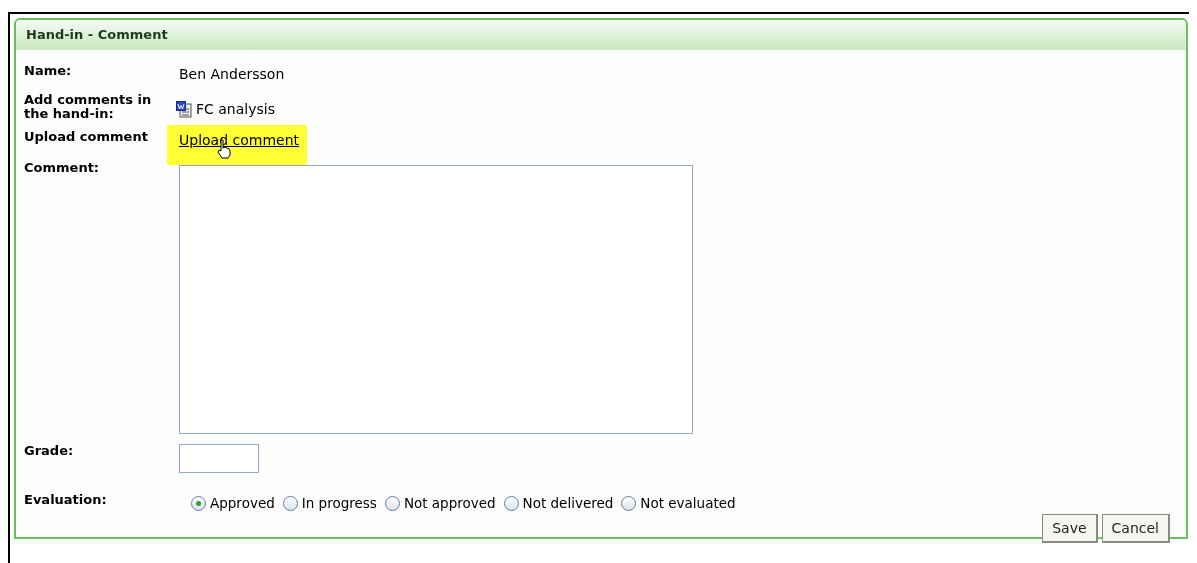 The height and width of the screenshot is (563, 1197). Describe the element at coordinates (242, 504) in the screenshot. I see `radio-label: Approved` at that location.